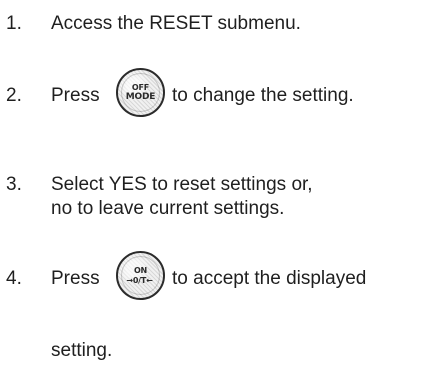  I want to click on step-3-line-2: no to leave current settings., so click(168, 208).